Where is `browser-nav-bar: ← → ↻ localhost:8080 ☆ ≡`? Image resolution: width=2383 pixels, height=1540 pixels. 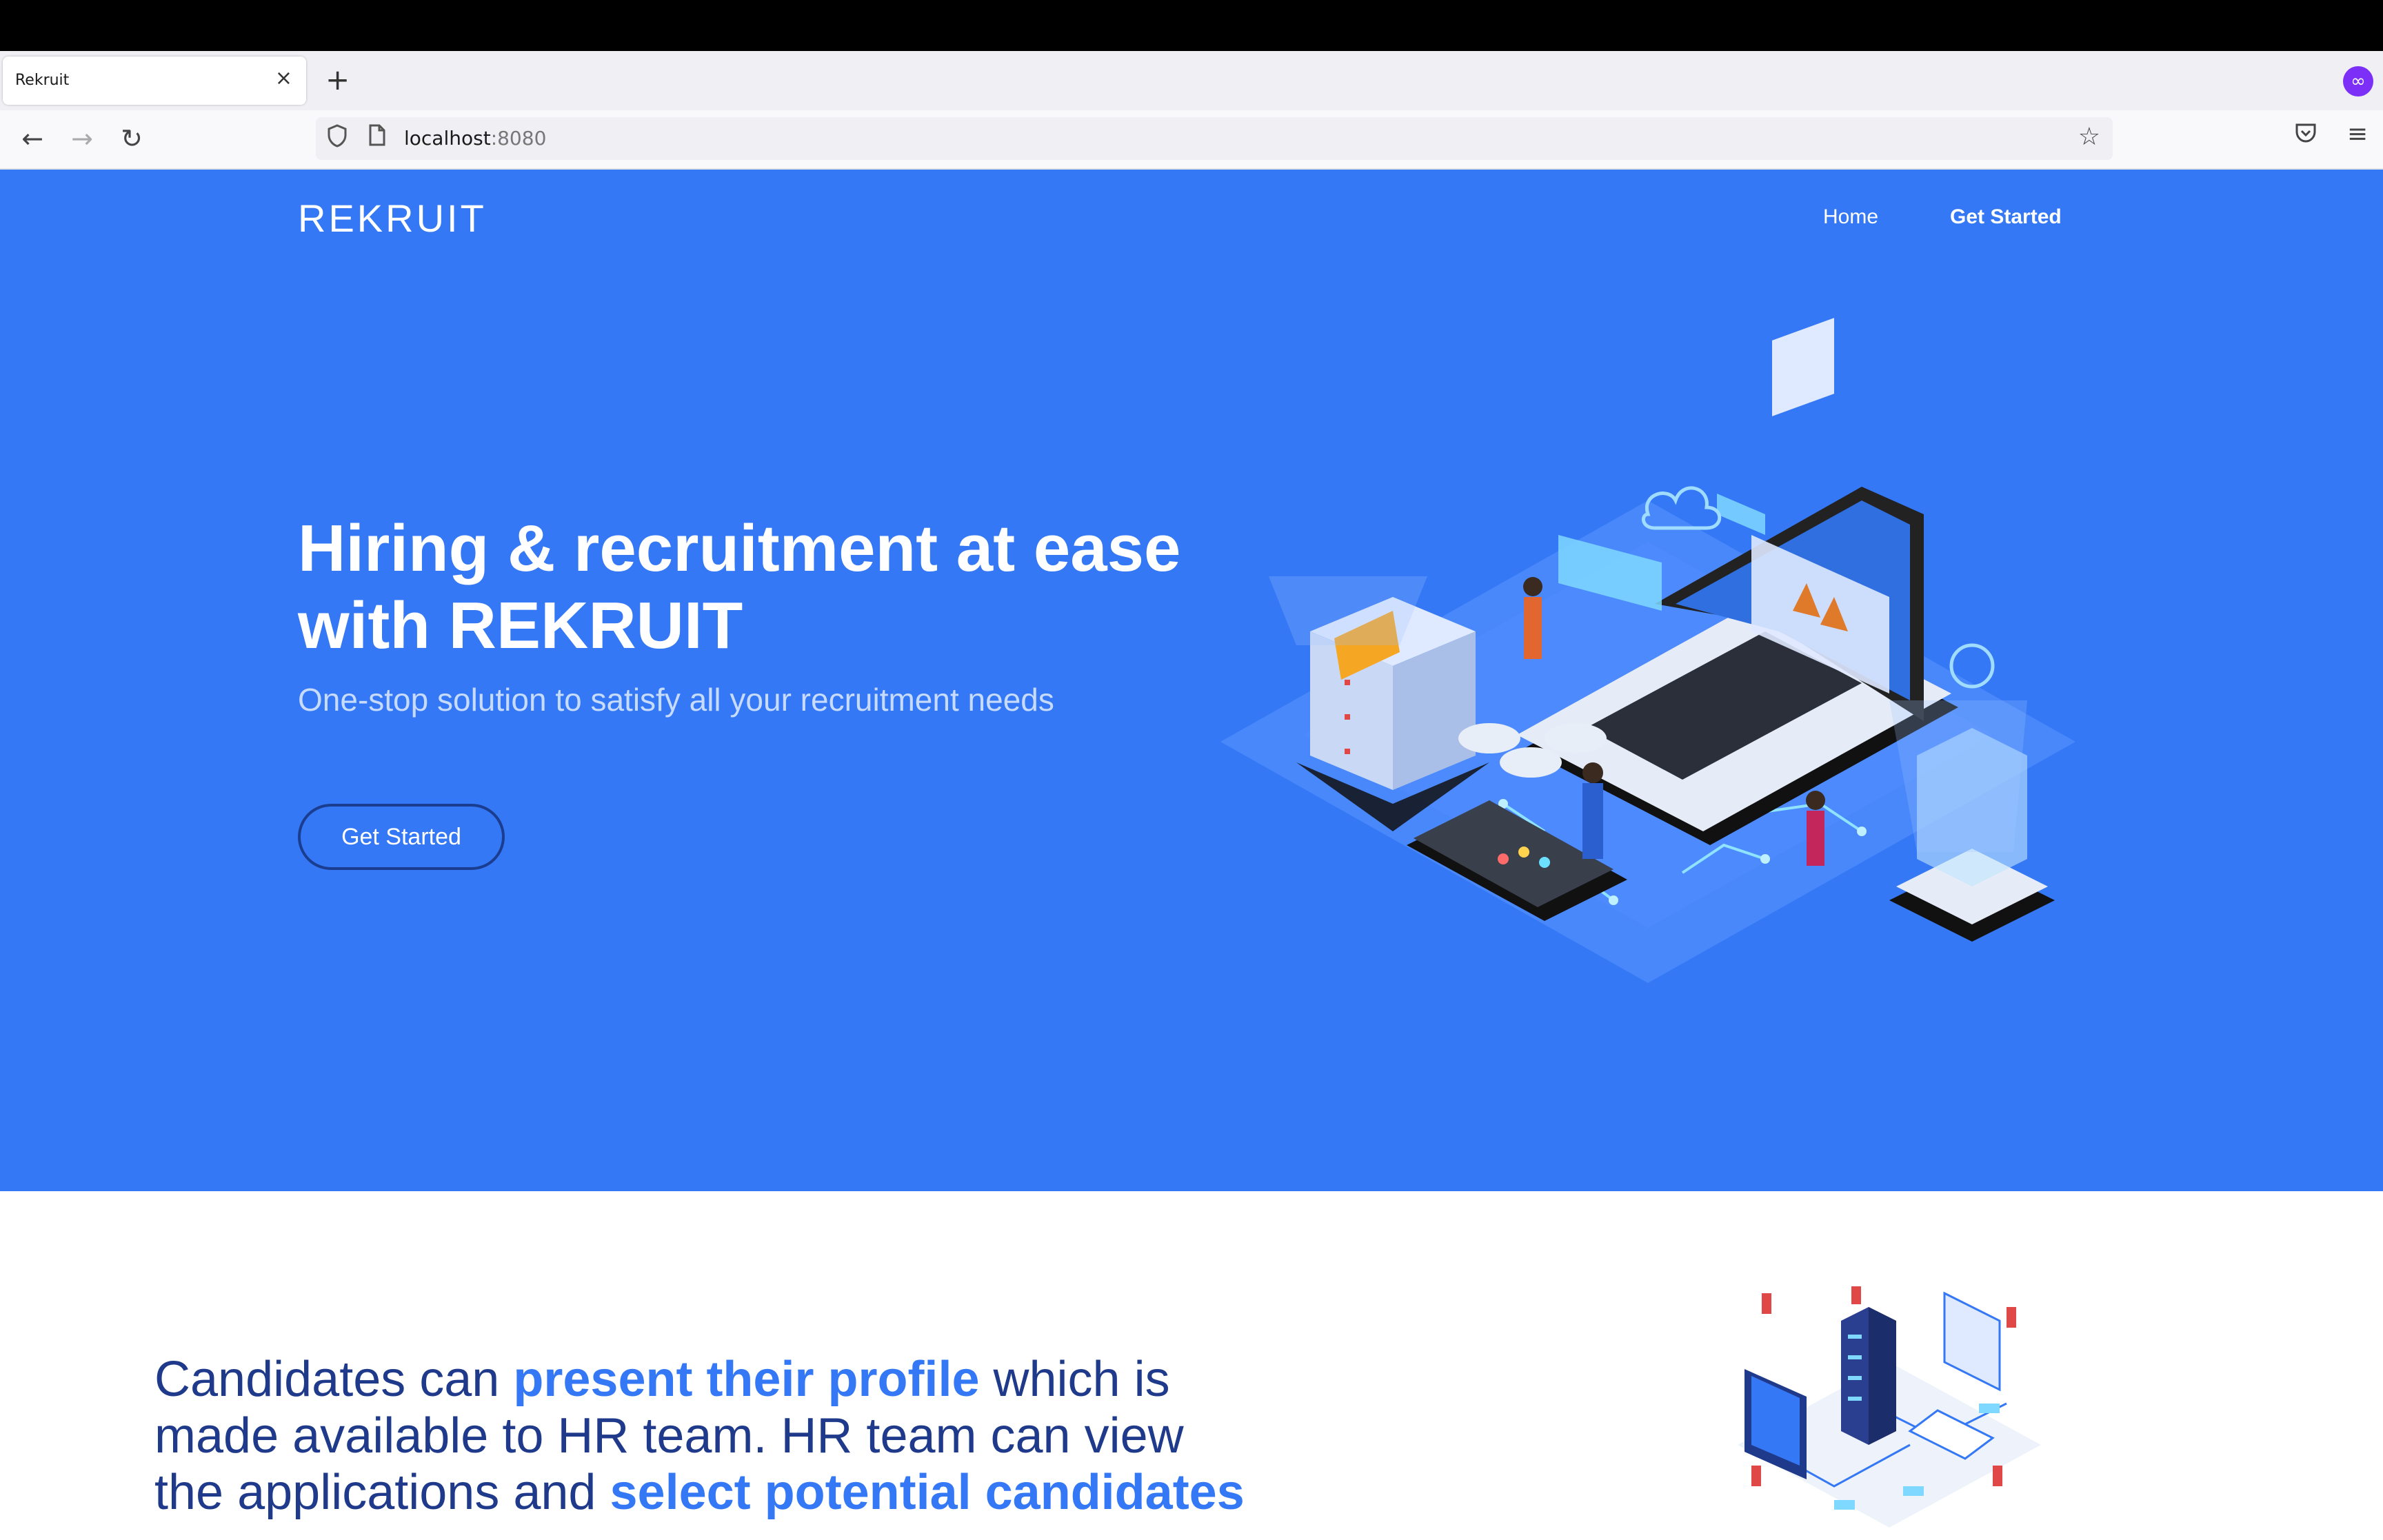 browser-nav-bar: ← → ↻ localhost:8080 ☆ ≡ is located at coordinates (1191, 140).